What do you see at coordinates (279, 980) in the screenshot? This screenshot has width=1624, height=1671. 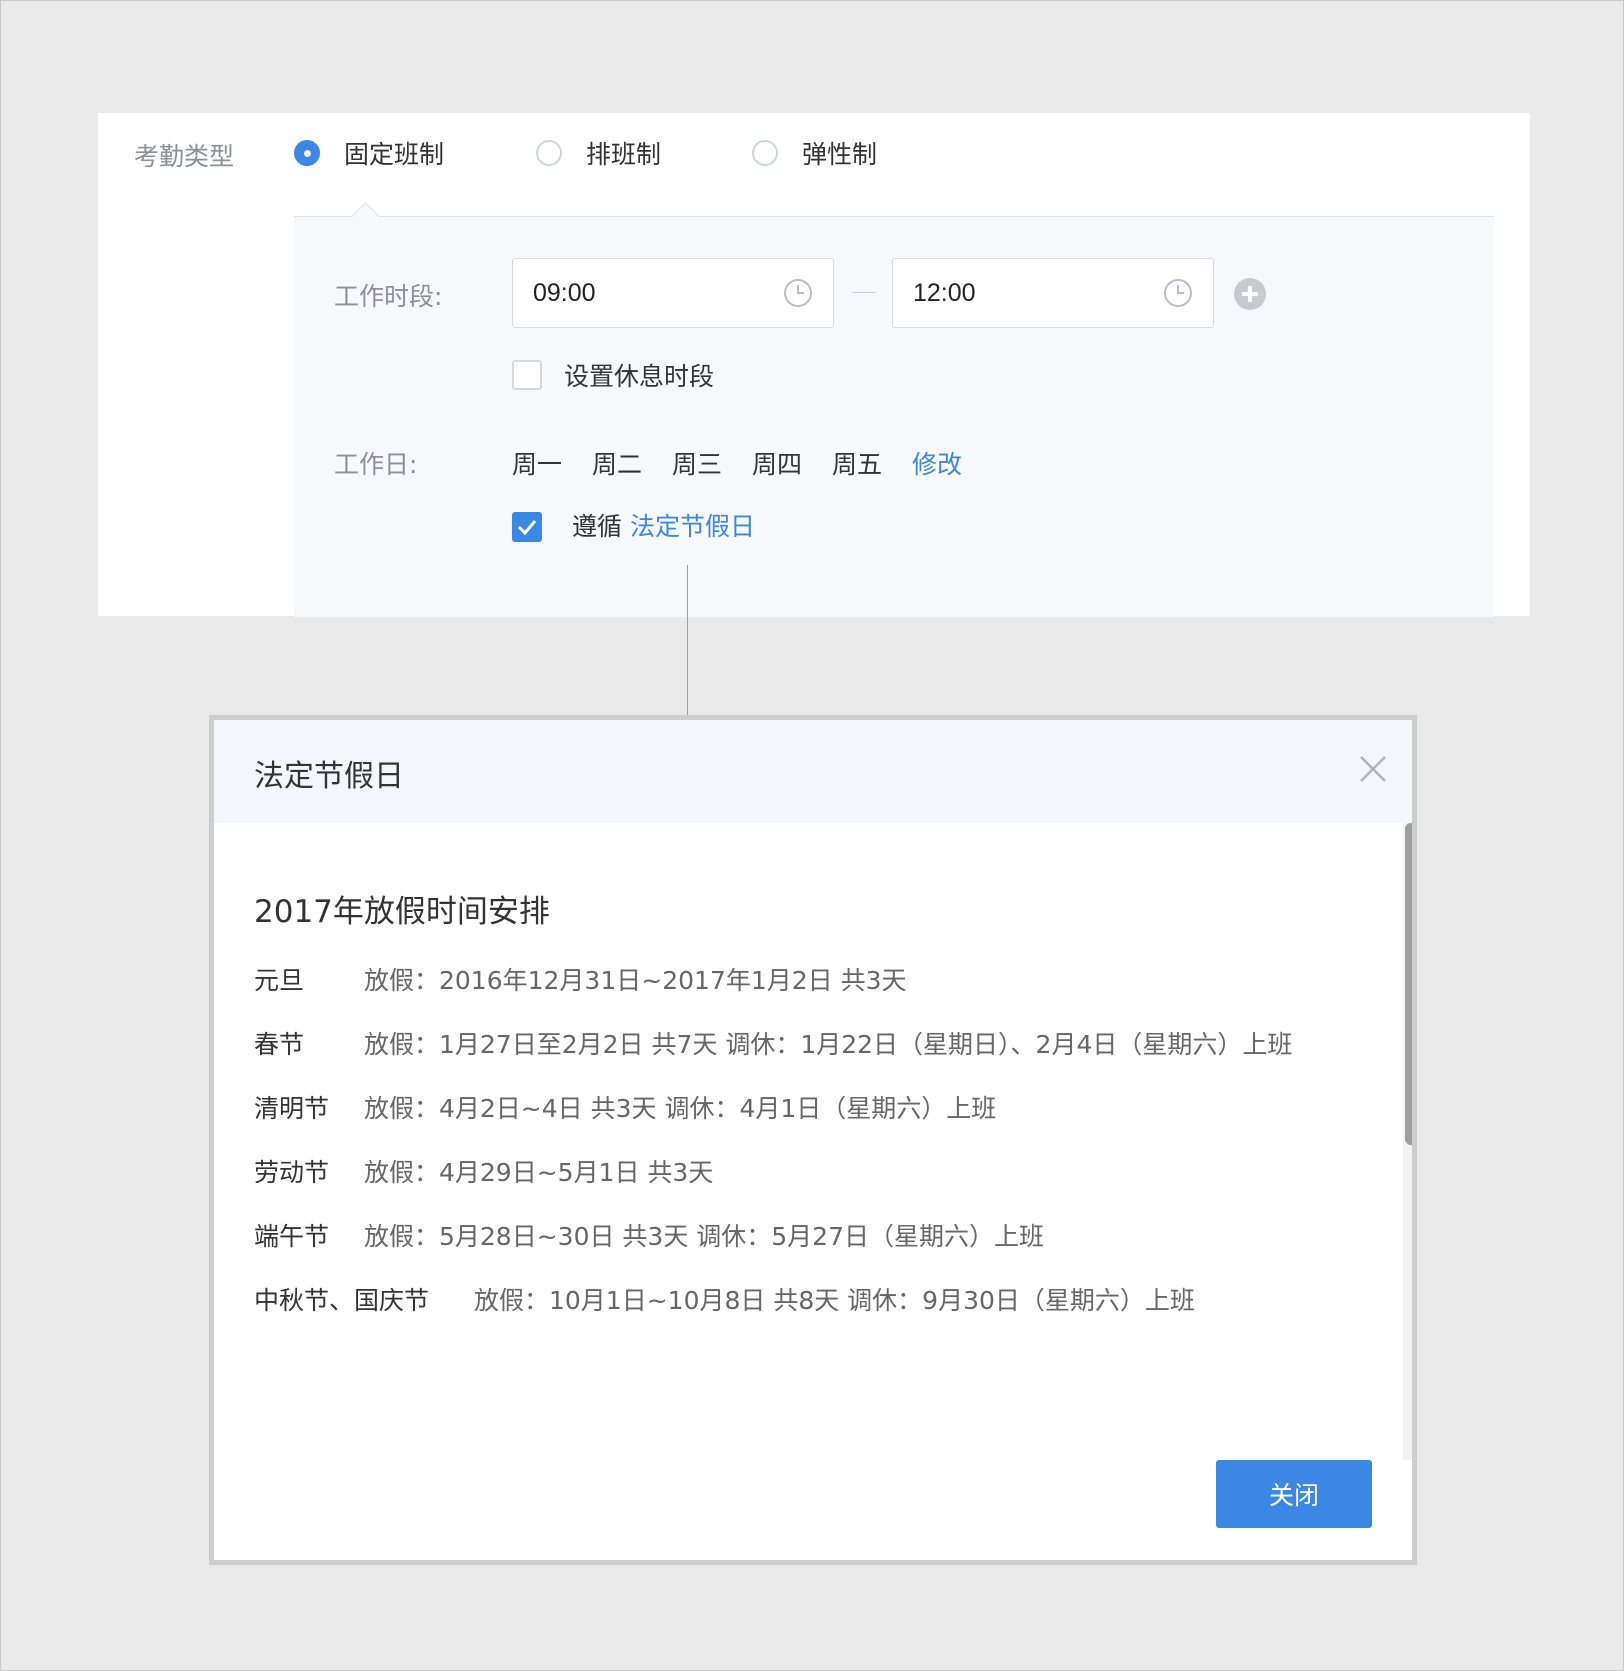 I see `holiday-name: 元旦` at bounding box center [279, 980].